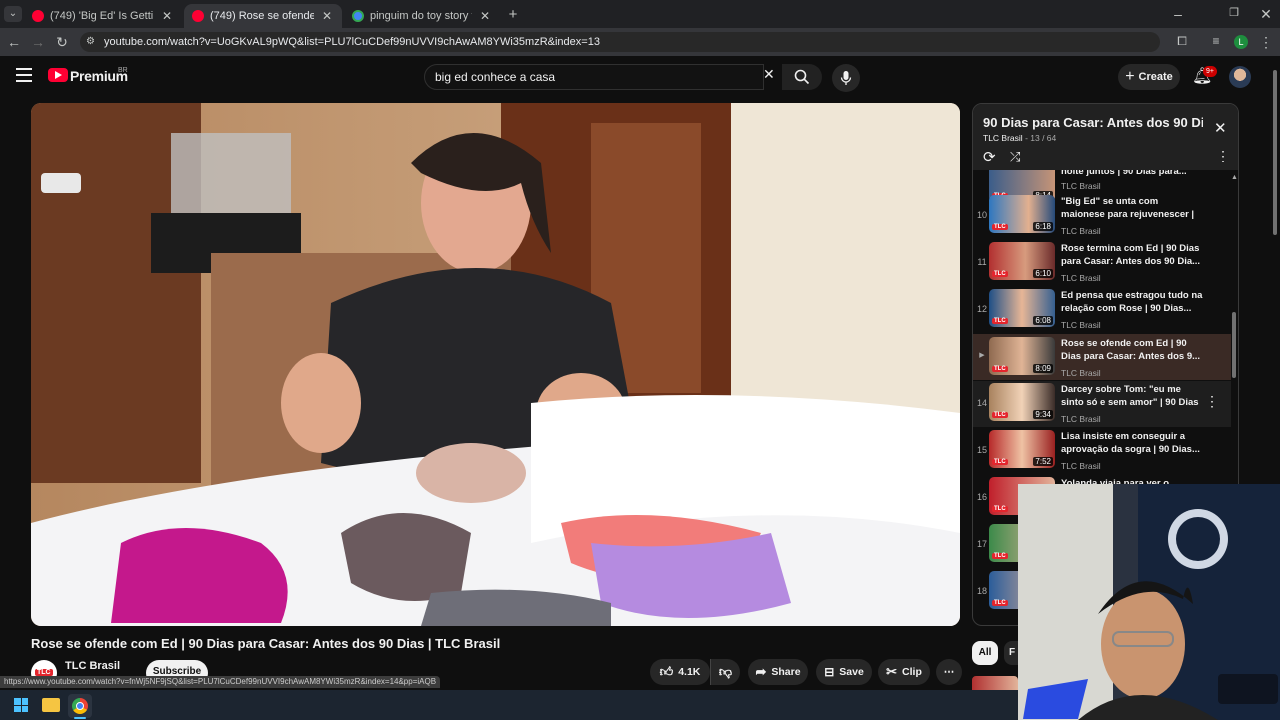 The image size is (1280, 720). Describe the element at coordinates (1022, 449) in the screenshot. I see `playlist-thumbnail: TLC 7:52` at that location.